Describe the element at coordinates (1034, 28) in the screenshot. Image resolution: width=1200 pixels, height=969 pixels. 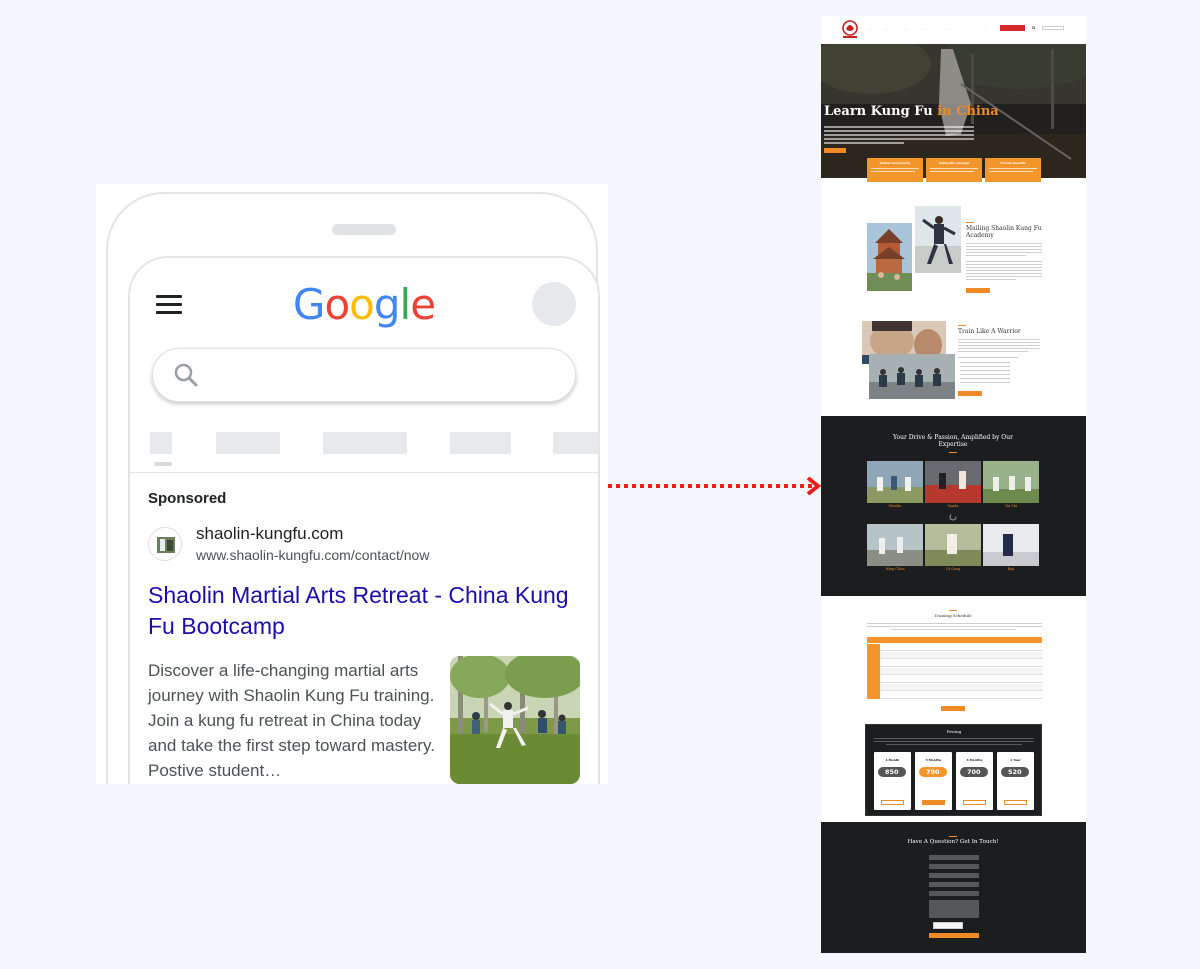
I see `search-icon` at that location.